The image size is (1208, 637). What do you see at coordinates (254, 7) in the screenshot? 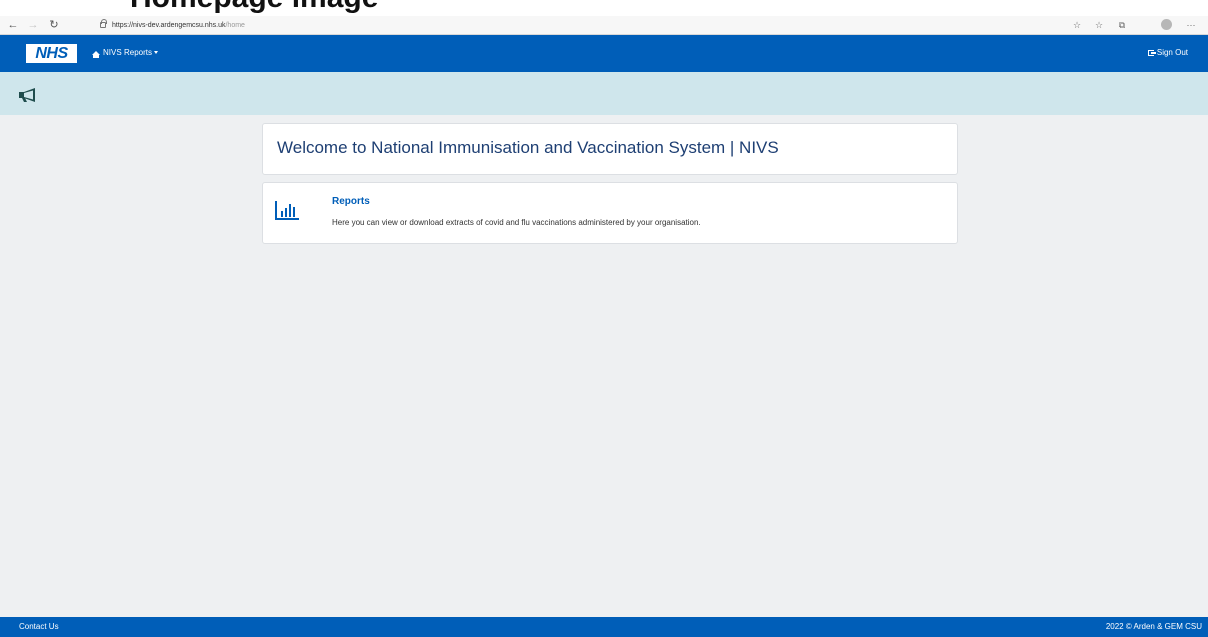
I see `heading-fragment: Homepage image` at bounding box center [254, 7].